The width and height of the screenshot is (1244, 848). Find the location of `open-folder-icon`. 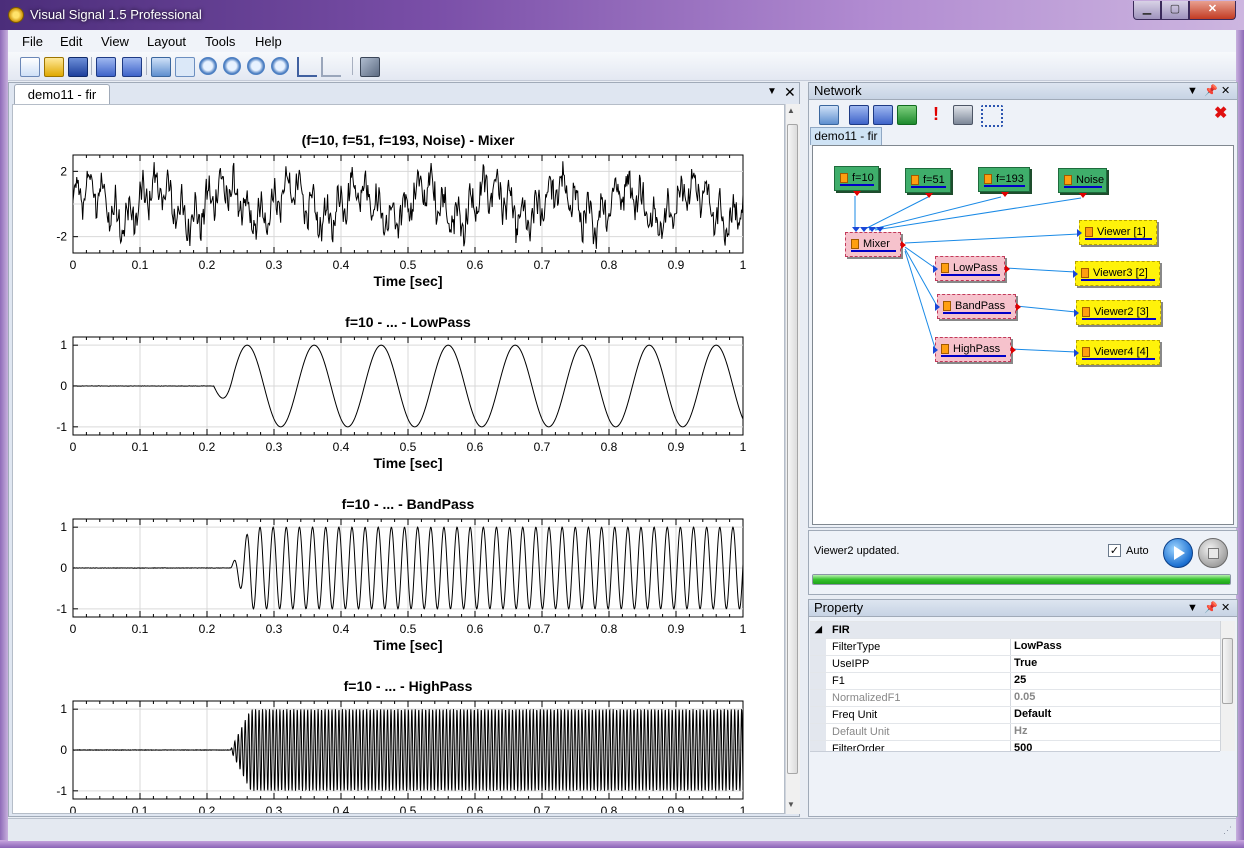

open-folder-icon is located at coordinates (54, 67).